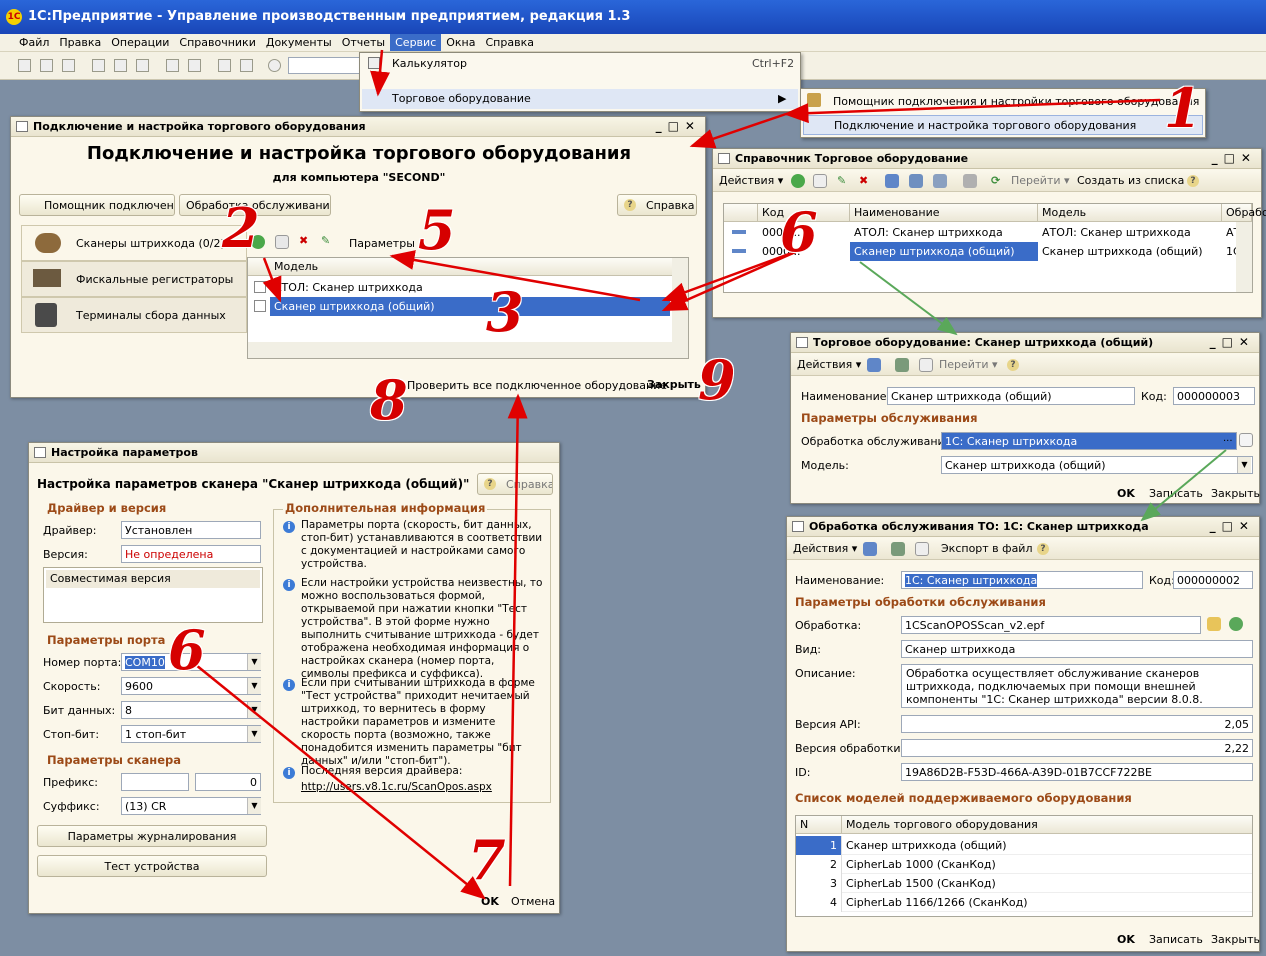 The image size is (1266, 956). Describe the element at coordinates (241, 228) in the screenshot. I see `step-number: 2` at that location.